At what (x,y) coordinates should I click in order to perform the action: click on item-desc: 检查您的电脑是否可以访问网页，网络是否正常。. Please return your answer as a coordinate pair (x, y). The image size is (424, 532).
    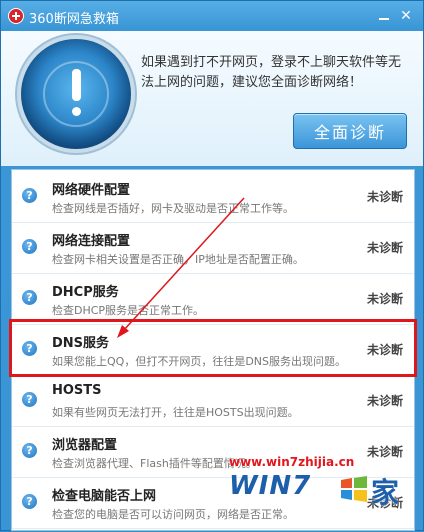
    Looking at the image, I should click on (173, 514).